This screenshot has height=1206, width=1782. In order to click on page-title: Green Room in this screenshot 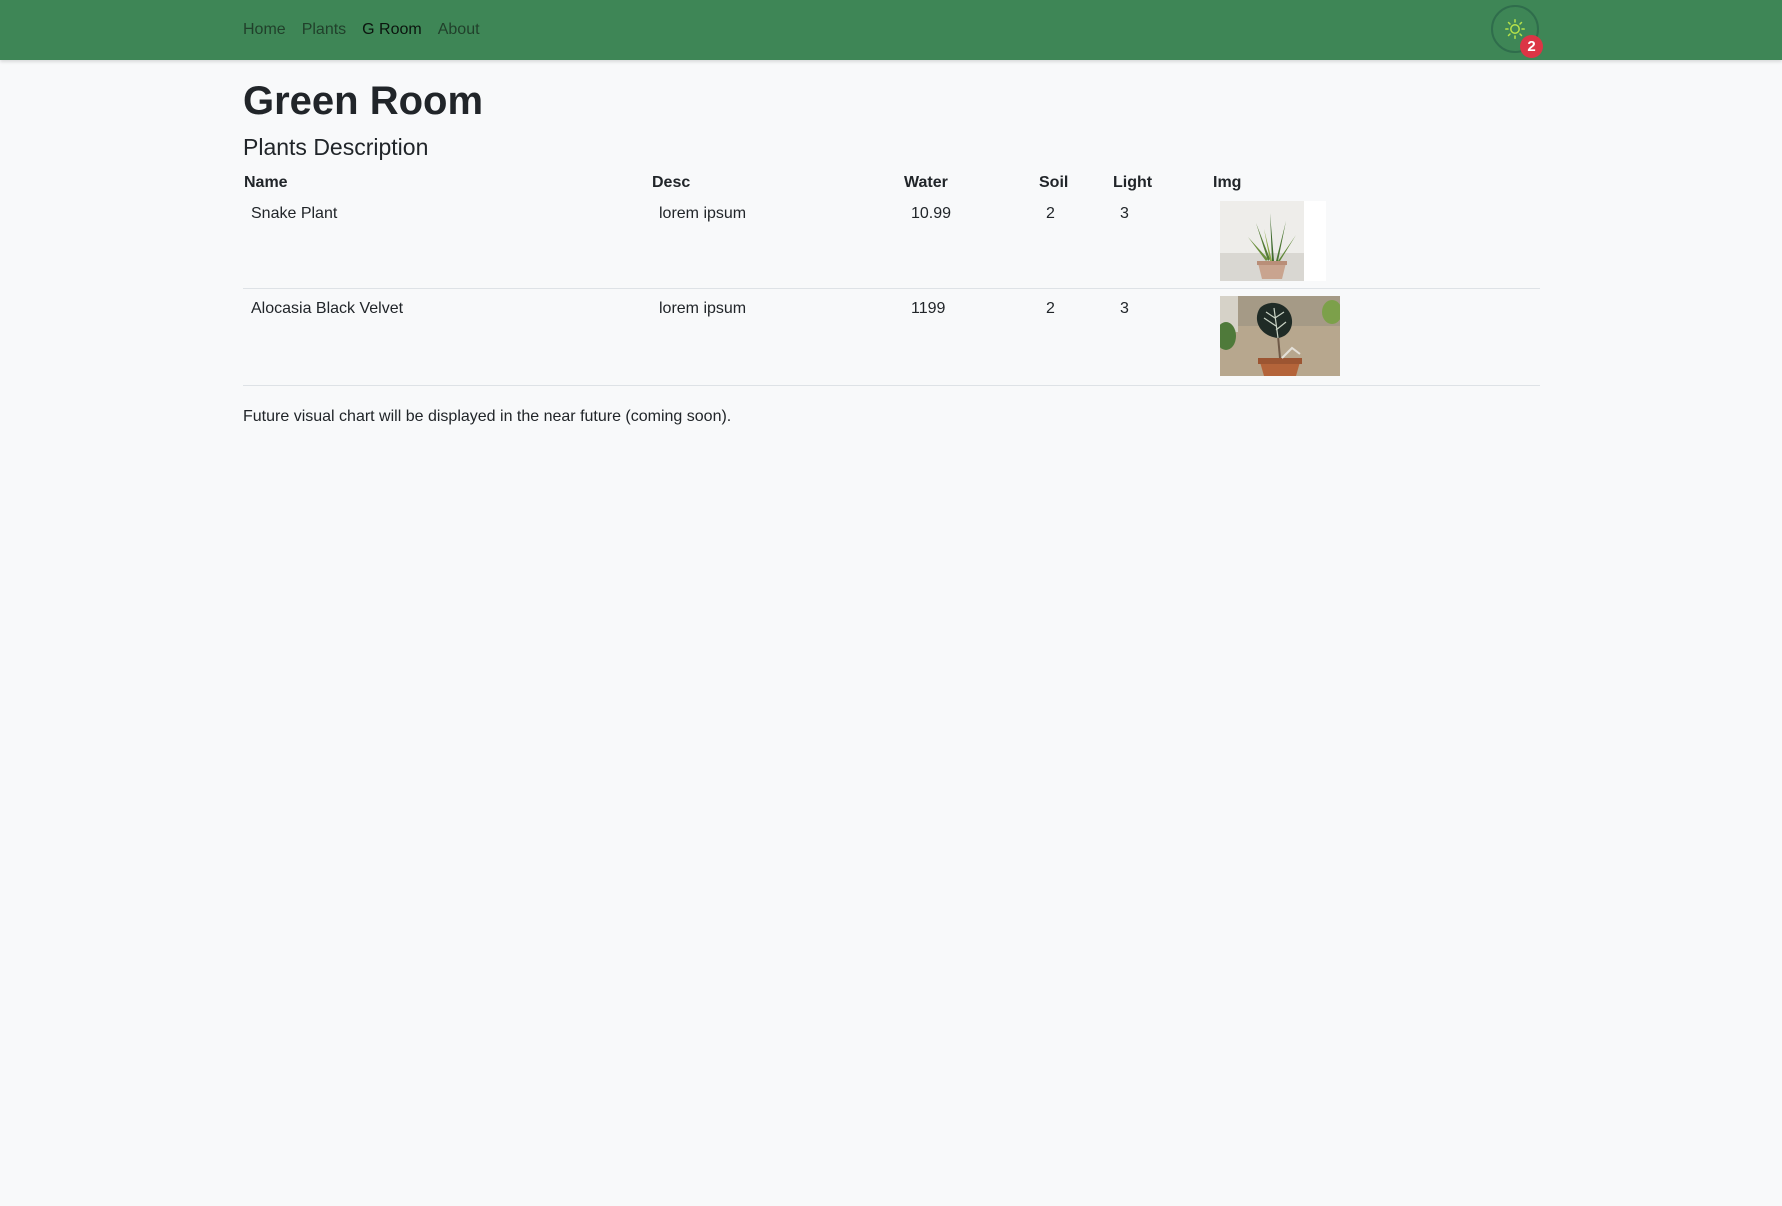, I will do `click(363, 101)`.